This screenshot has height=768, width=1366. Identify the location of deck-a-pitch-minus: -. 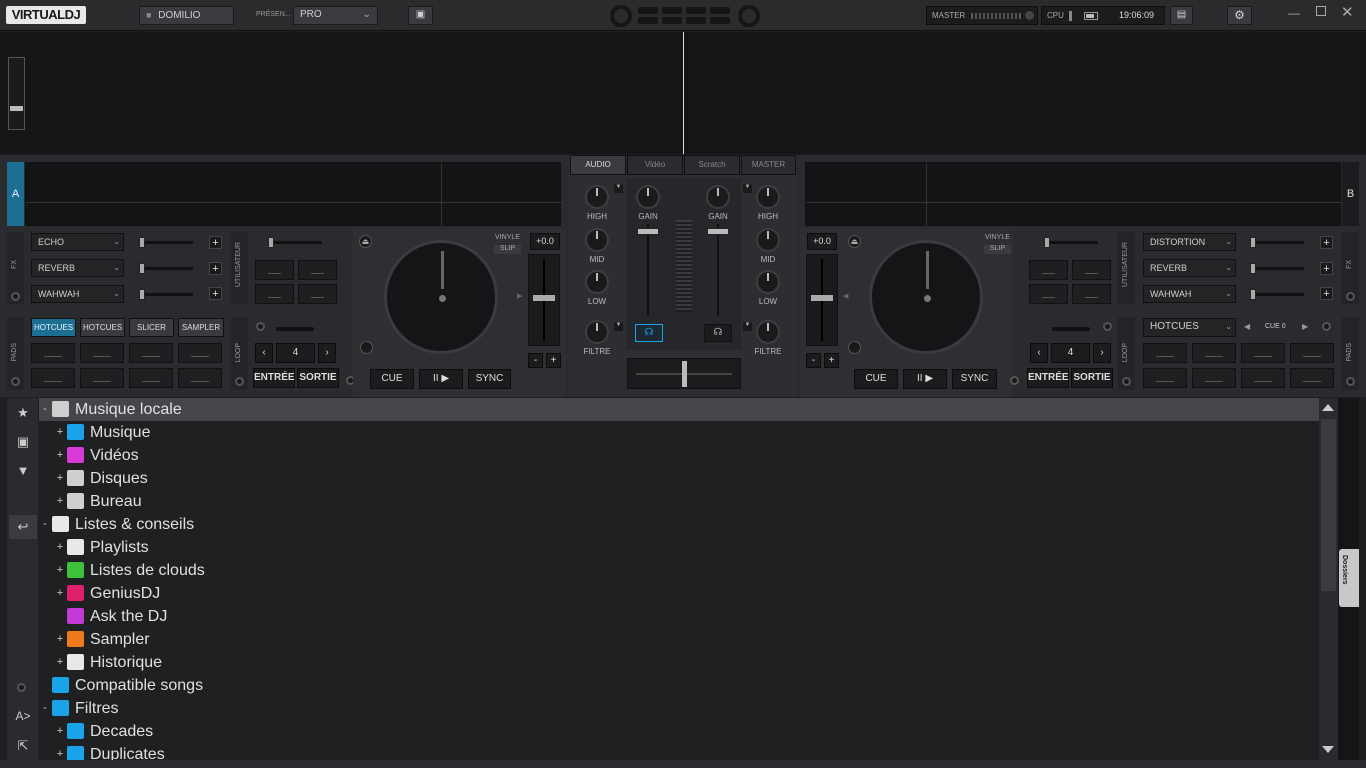
(535, 360).